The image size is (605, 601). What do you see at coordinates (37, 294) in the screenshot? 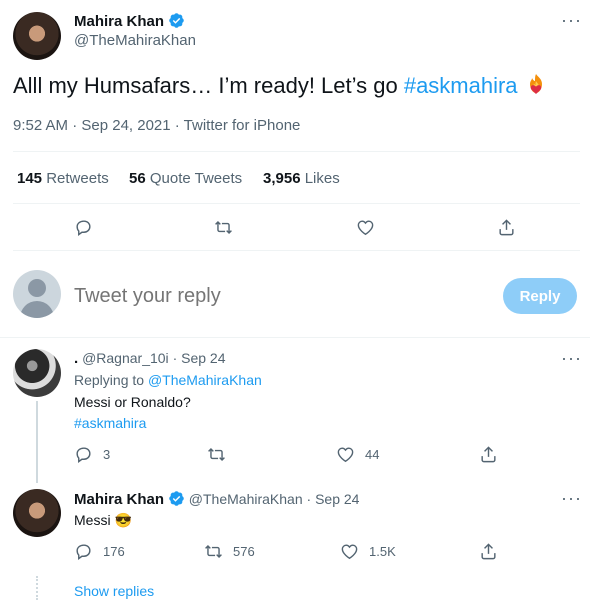
I see `user-avatar` at bounding box center [37, 294].